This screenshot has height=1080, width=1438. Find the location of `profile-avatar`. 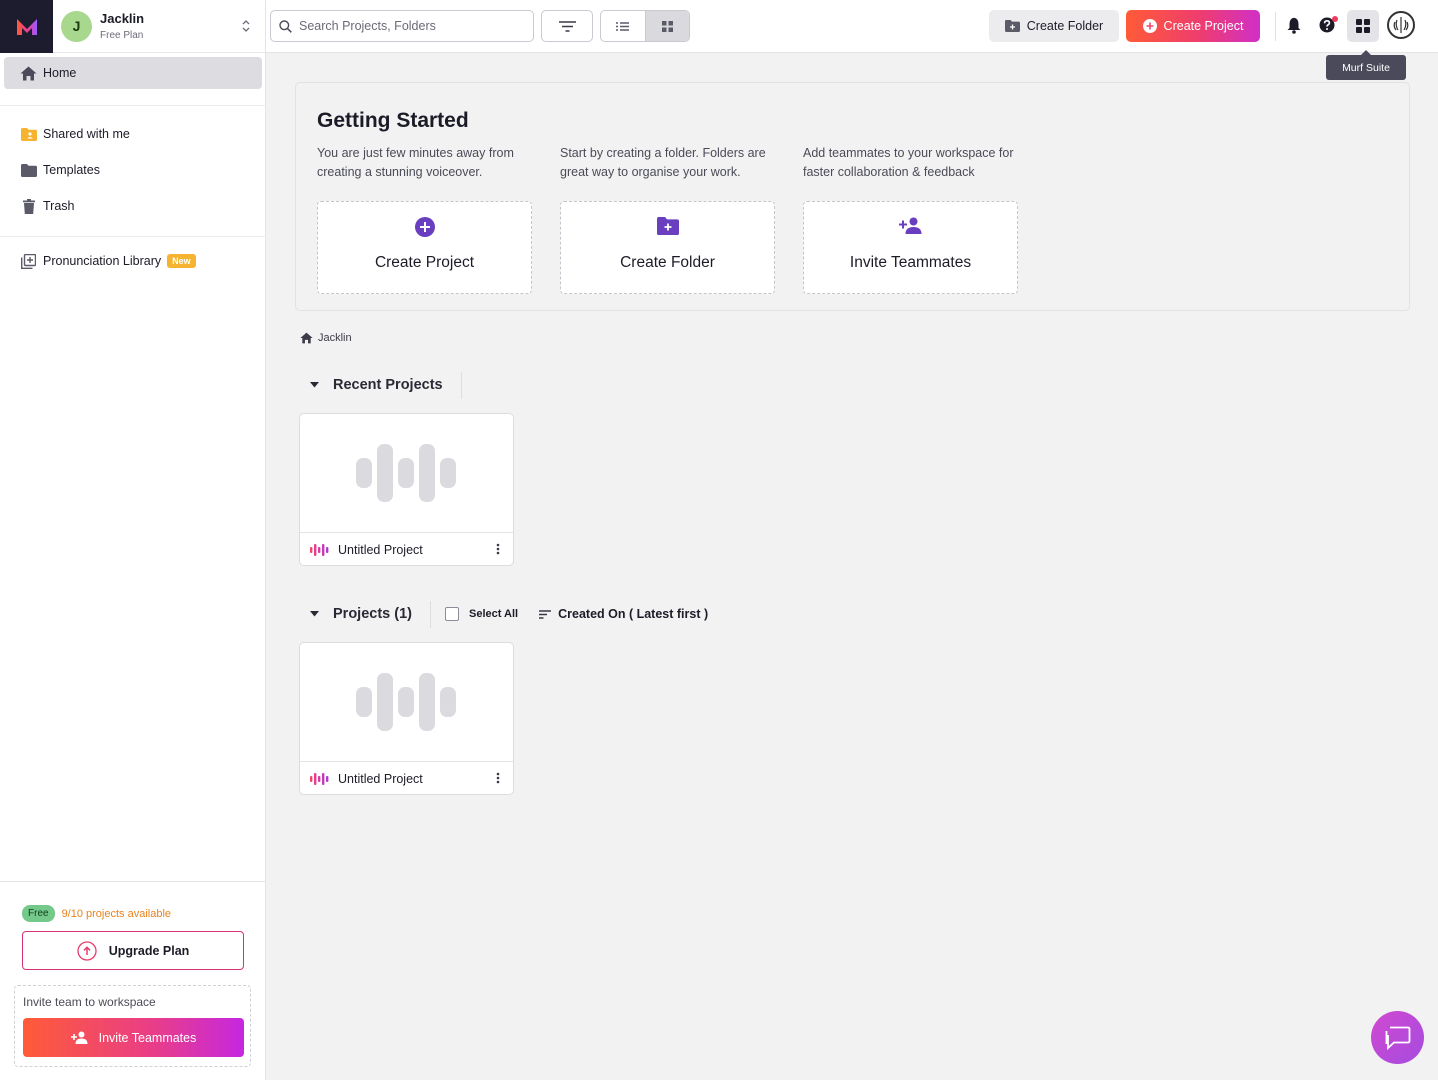

profile-avatar is located at coordinates (1401, 25).